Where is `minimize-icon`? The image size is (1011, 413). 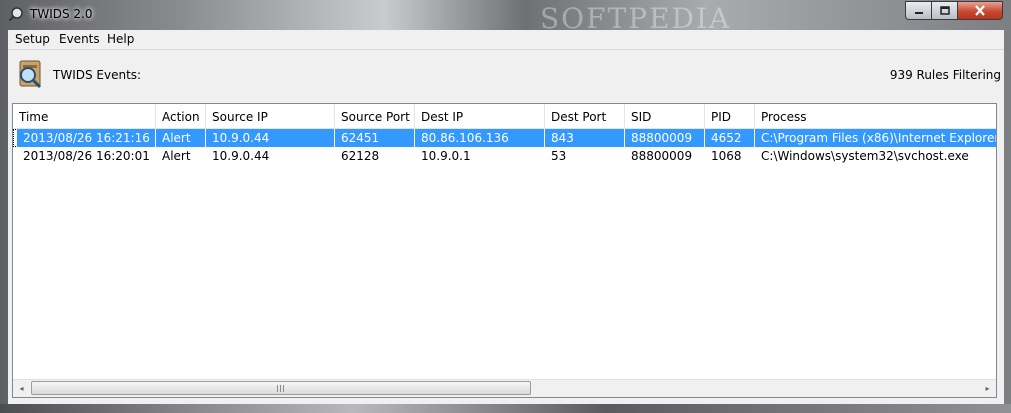
minimize-icon is located at coordinates (918, 12).